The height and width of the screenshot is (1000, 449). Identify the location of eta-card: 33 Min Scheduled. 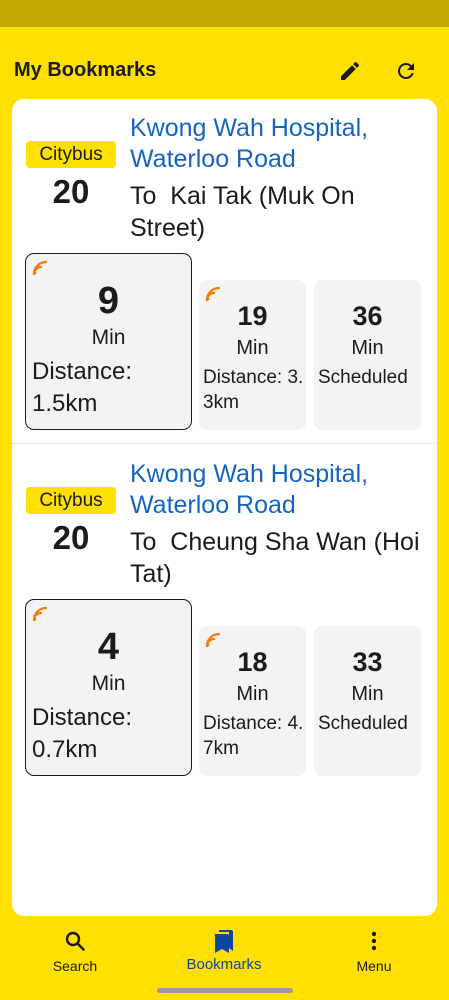
(367, 701).